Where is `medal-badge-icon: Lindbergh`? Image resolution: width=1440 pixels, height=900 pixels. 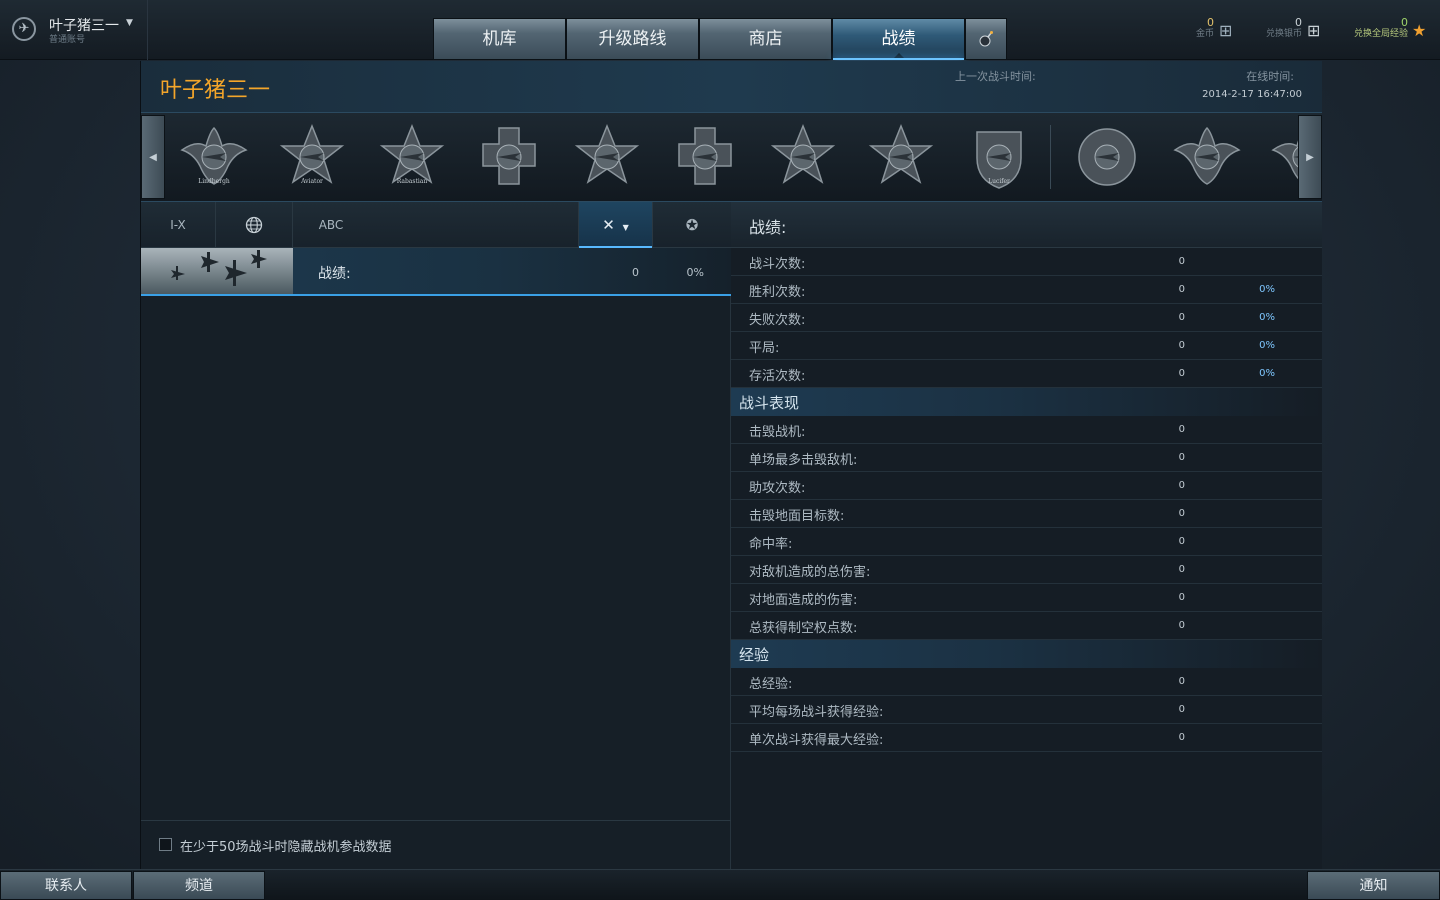
medal-badge-icon: Lindbergh is located at coordinates (214, 157).